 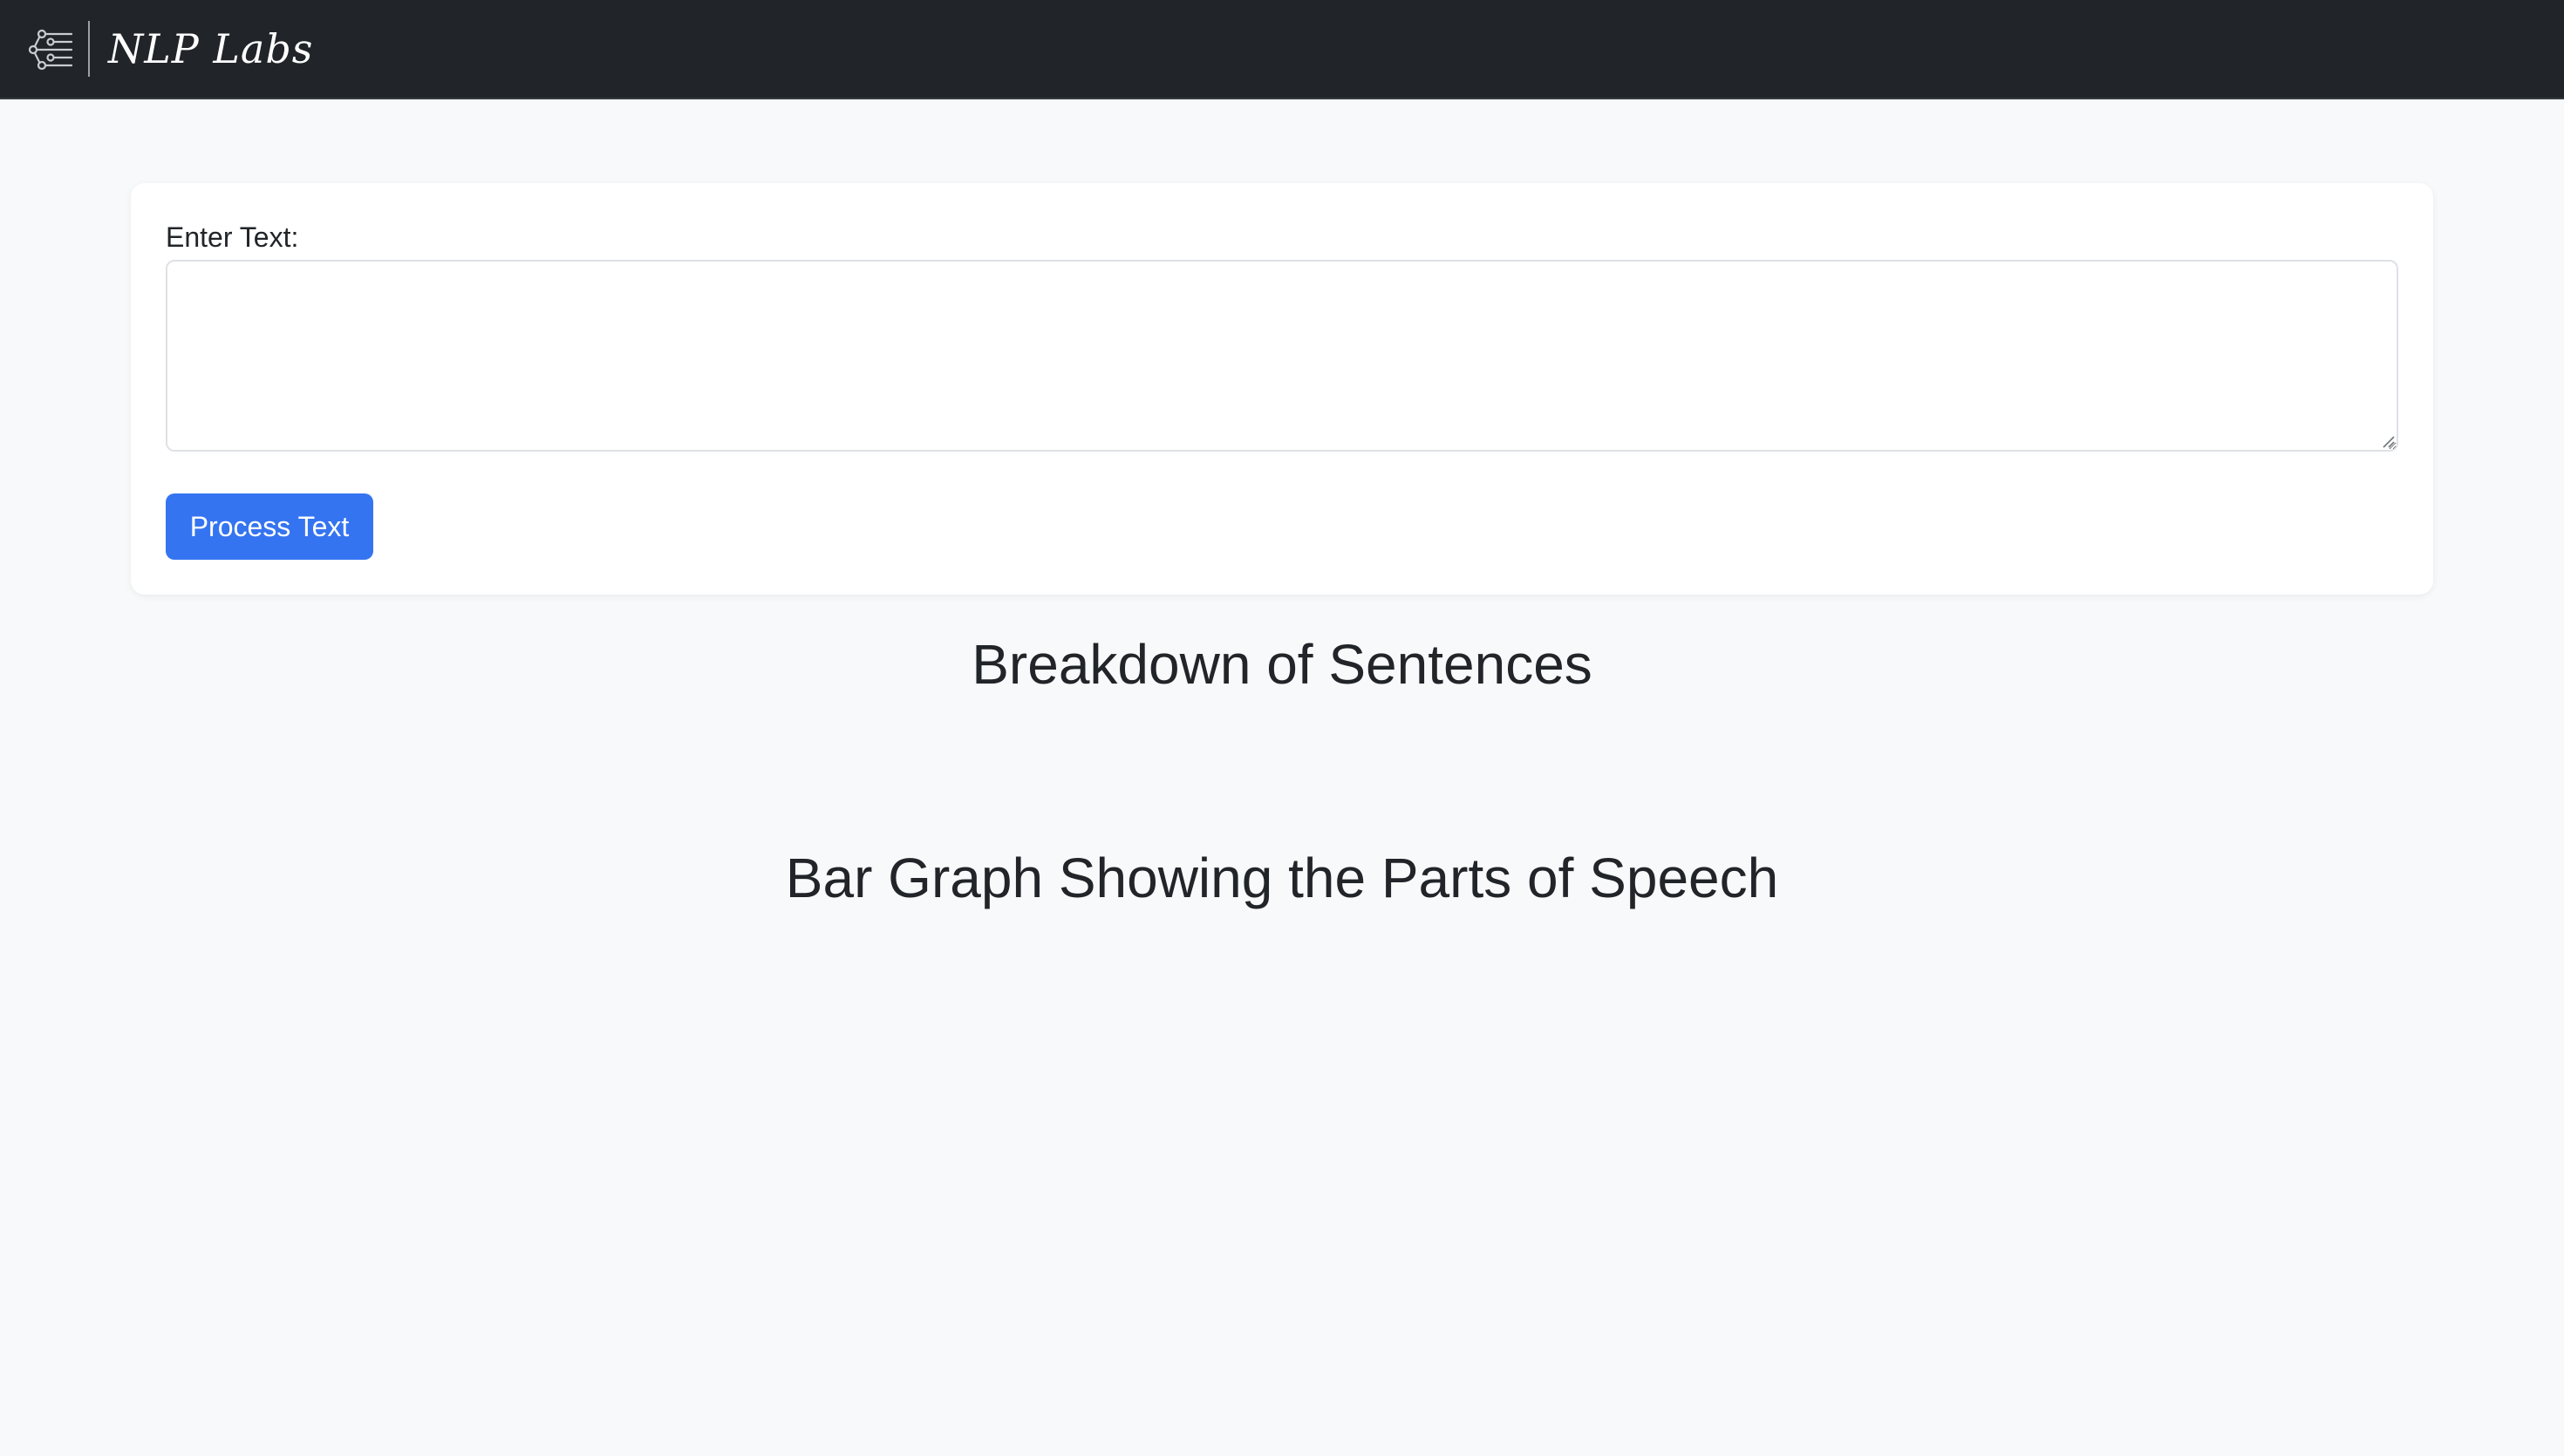 I want to click on sentences-heading: Breakdown of Sentences, so click(x=1282, y=664).